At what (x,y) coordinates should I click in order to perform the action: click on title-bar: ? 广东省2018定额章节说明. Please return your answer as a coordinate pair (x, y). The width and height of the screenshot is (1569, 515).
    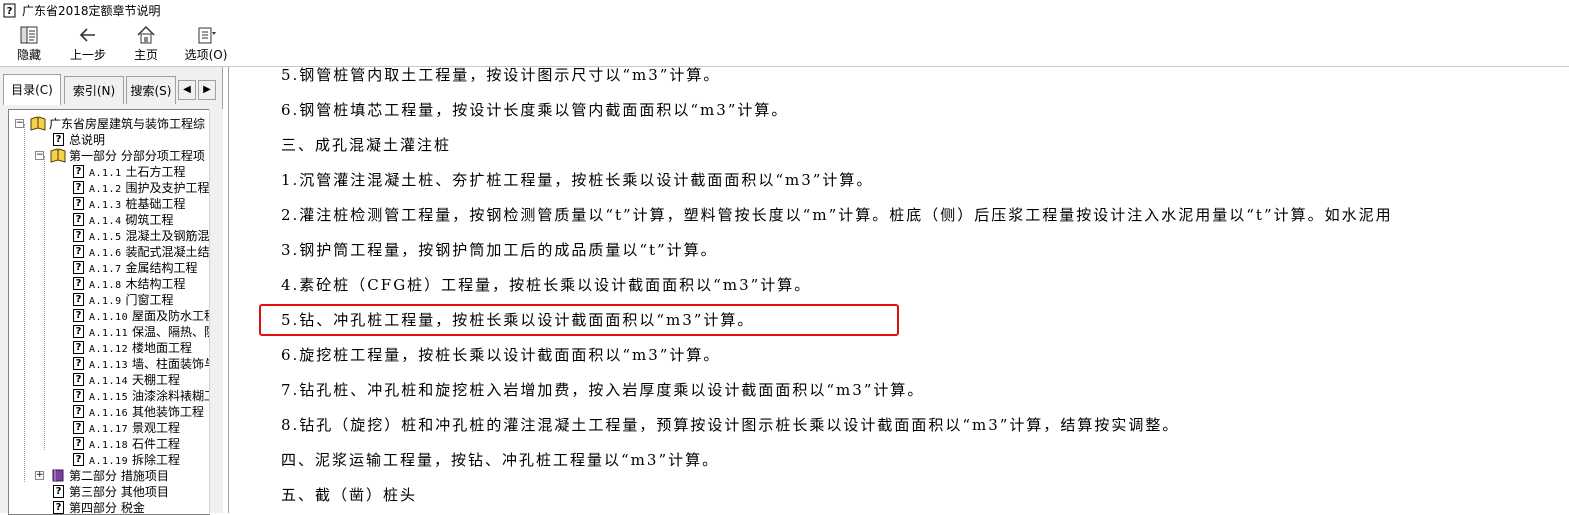
    Looking at the image, I should click on (784, 11).